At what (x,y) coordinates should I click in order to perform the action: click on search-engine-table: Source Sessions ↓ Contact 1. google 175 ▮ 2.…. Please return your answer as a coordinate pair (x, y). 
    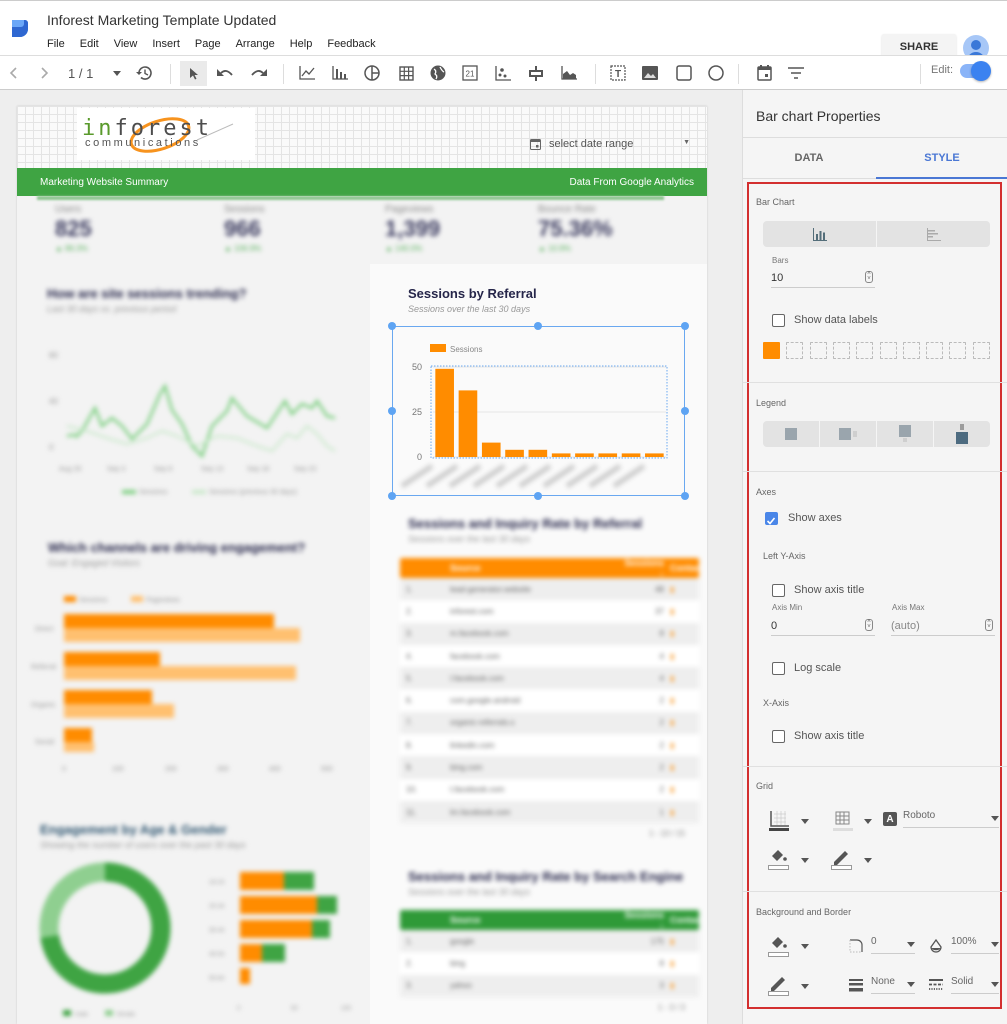
    Looking at the image, I should click on (552, 963).